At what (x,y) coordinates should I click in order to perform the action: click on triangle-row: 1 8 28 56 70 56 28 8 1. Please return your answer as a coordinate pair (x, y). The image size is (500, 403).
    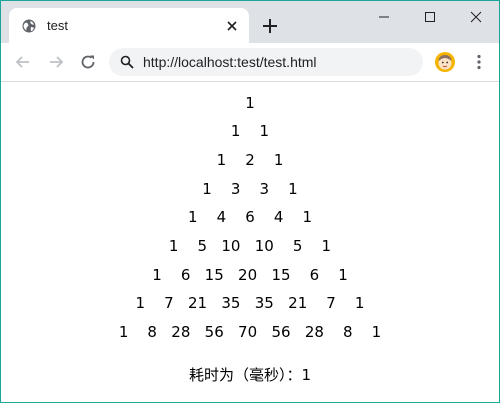
    Looking at the image, I should click on (250, 332).